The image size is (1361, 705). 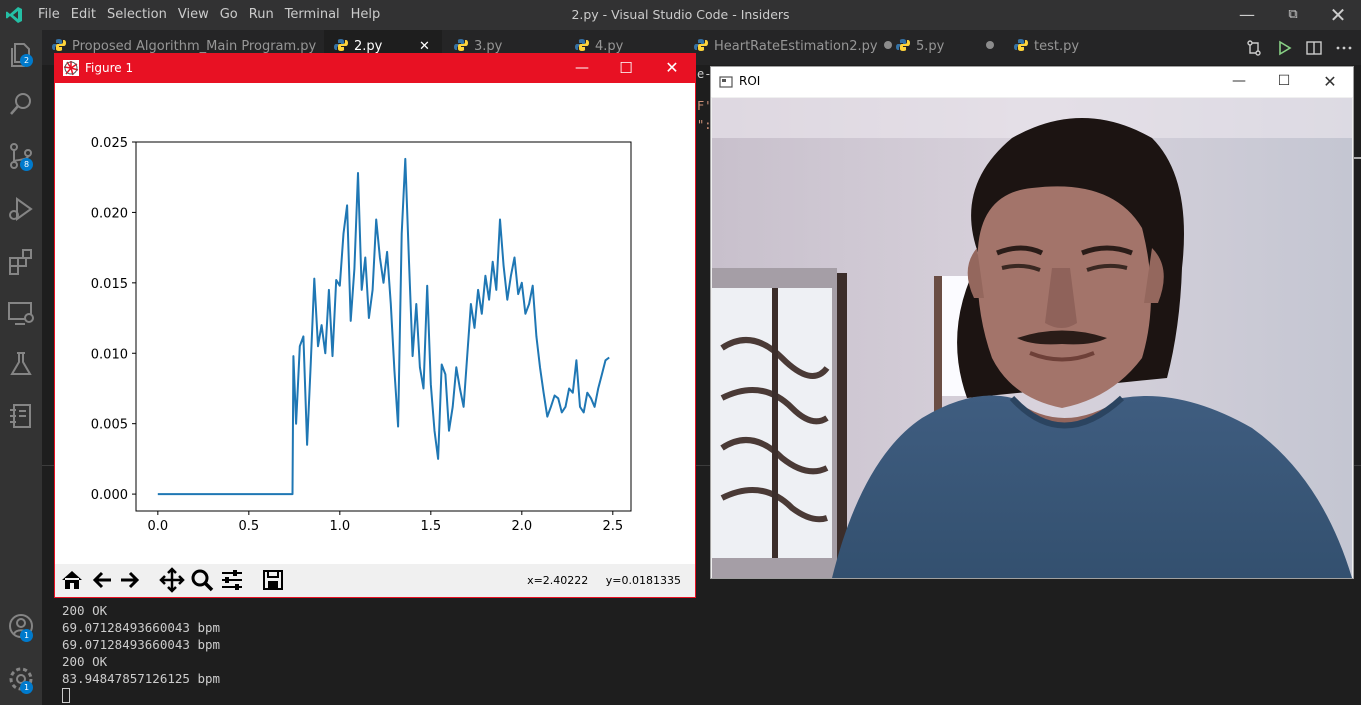 I want to click on figure-minimize-icon: —, so click(x=582, y=68).